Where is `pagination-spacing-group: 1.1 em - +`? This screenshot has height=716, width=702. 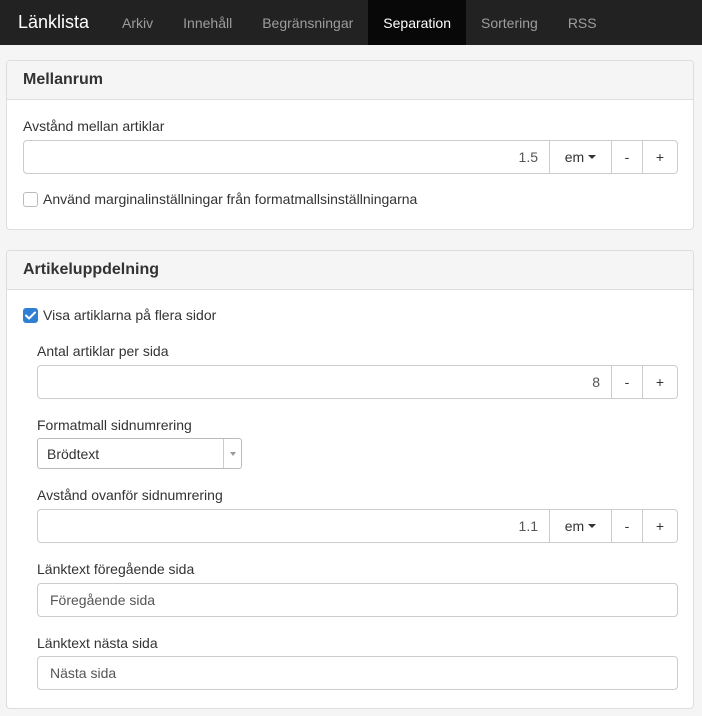
pagination-spacing-group: 1.1 em - + is located at coordinates (357, 526).